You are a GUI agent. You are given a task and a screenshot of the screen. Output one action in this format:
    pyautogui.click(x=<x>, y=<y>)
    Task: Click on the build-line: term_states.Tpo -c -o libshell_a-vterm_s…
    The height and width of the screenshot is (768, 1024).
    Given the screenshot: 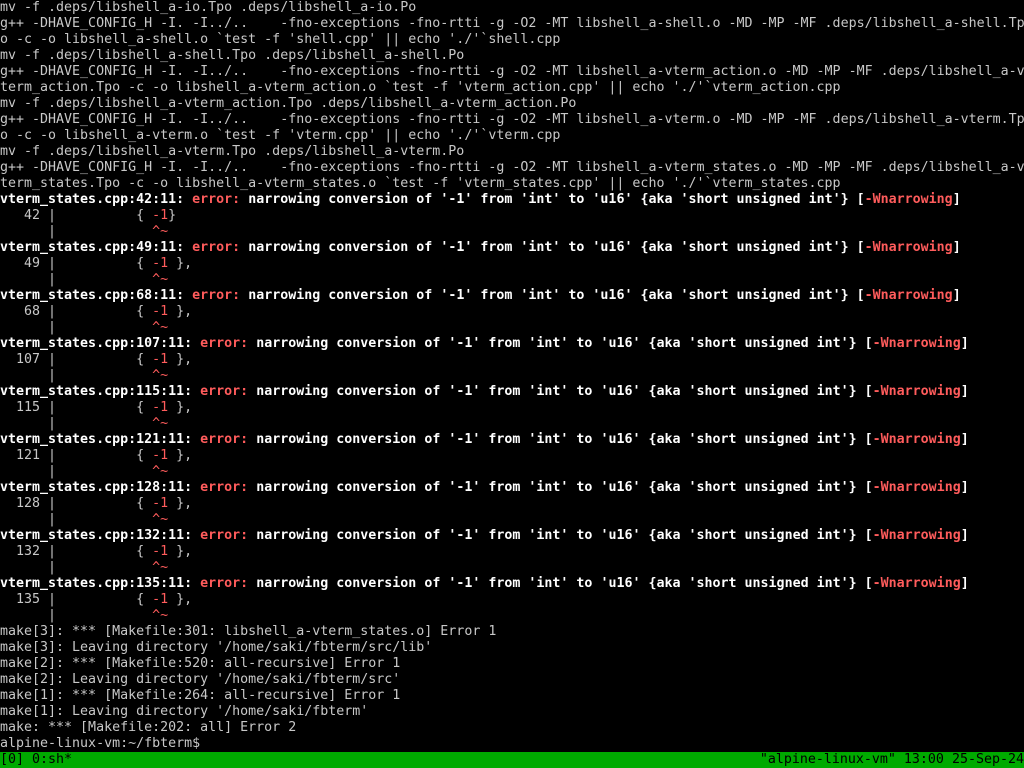 What is the action you would take?
    pyautogui.click(x=420, y=183)
    